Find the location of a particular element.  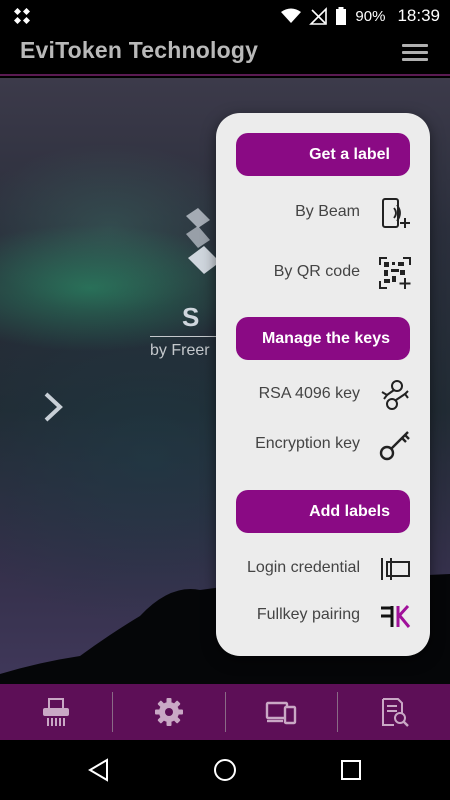

system-nav-bar is located at coordinates (225, 770).